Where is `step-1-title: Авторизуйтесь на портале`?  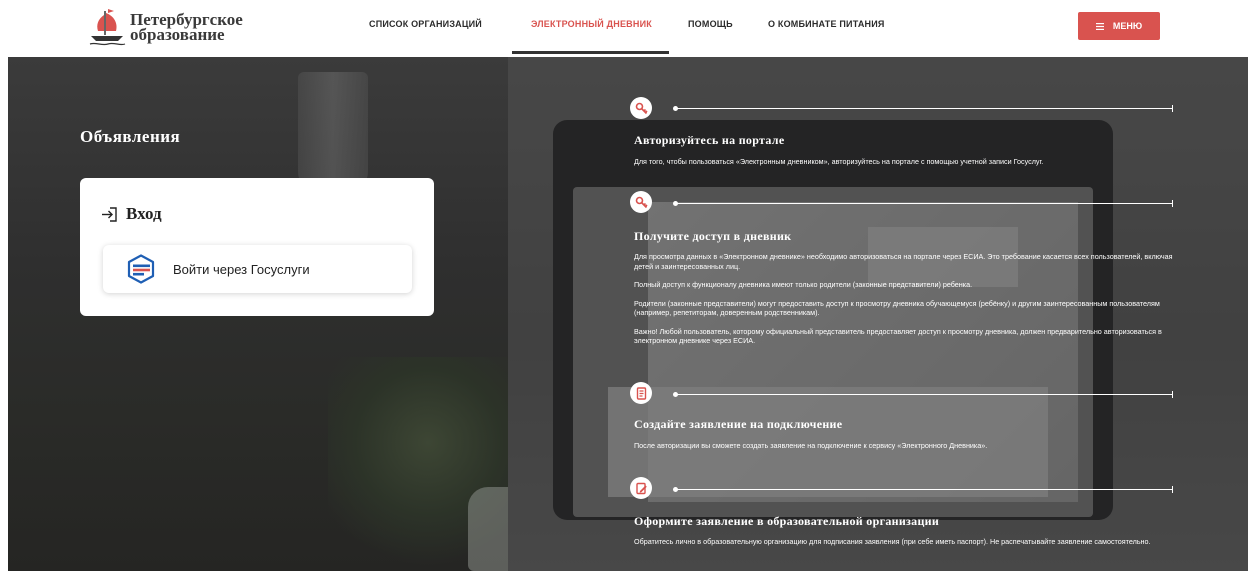 step-1-title: Авторизуйтесь на портале is located at coordinates (709, 140).